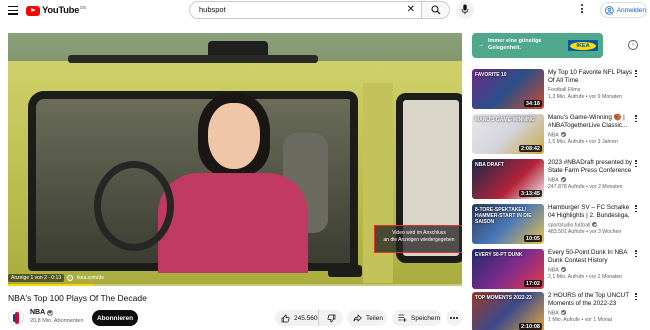 Image resolution: width=650 pixels, height=330 pixels. Describe the element at coordinates (508, 179) in the screenshot. I see `video-thumbnail: NBA DRAFT 3:13:45` at that location.